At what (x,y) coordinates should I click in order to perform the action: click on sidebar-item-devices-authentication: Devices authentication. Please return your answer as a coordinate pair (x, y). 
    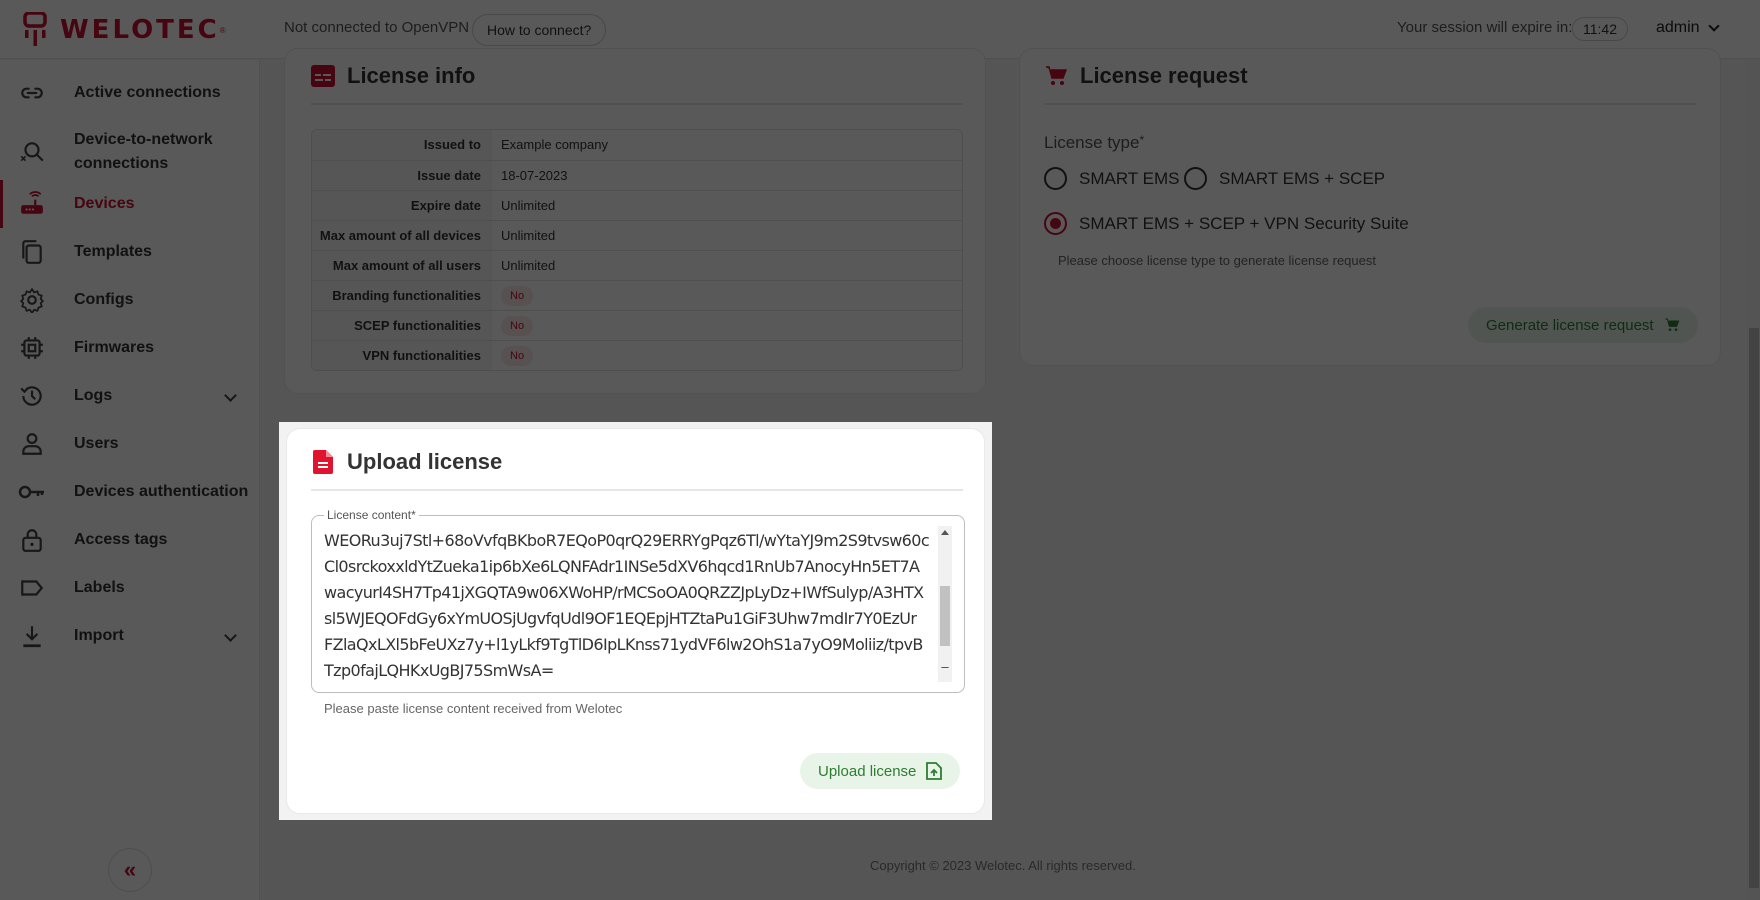
    Looking at the image, I should click on (130, 492).